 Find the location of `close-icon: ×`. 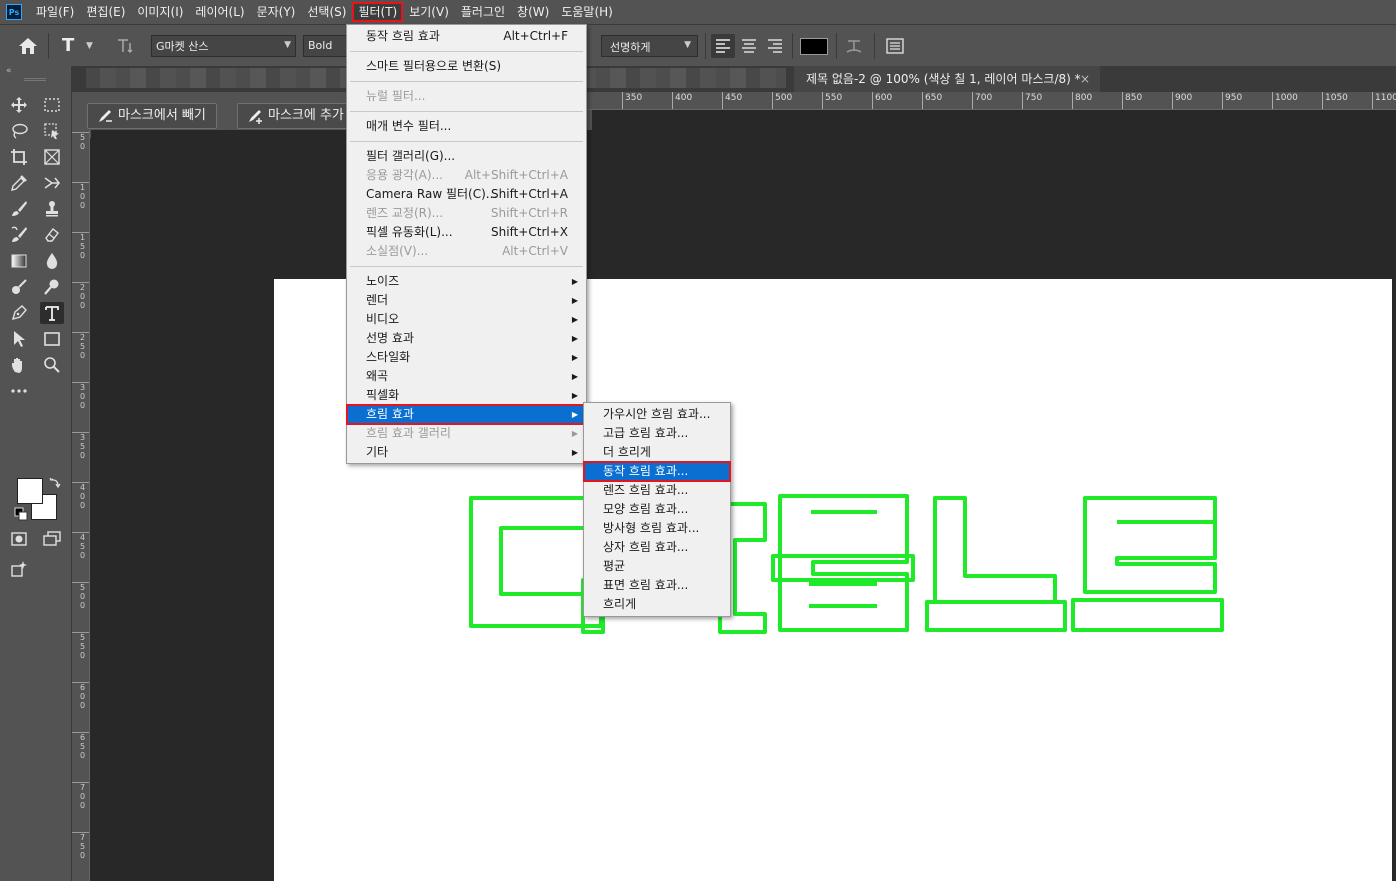

close-icon: × is located at coordinates (1085, 79).